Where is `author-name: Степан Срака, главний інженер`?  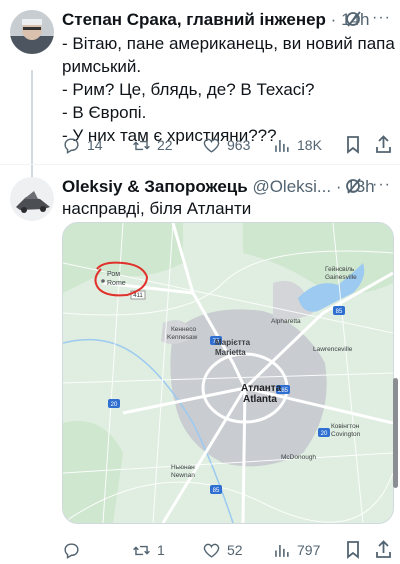
author-name: Степан Срака, главний інженер is located at coordinates (194, 19).